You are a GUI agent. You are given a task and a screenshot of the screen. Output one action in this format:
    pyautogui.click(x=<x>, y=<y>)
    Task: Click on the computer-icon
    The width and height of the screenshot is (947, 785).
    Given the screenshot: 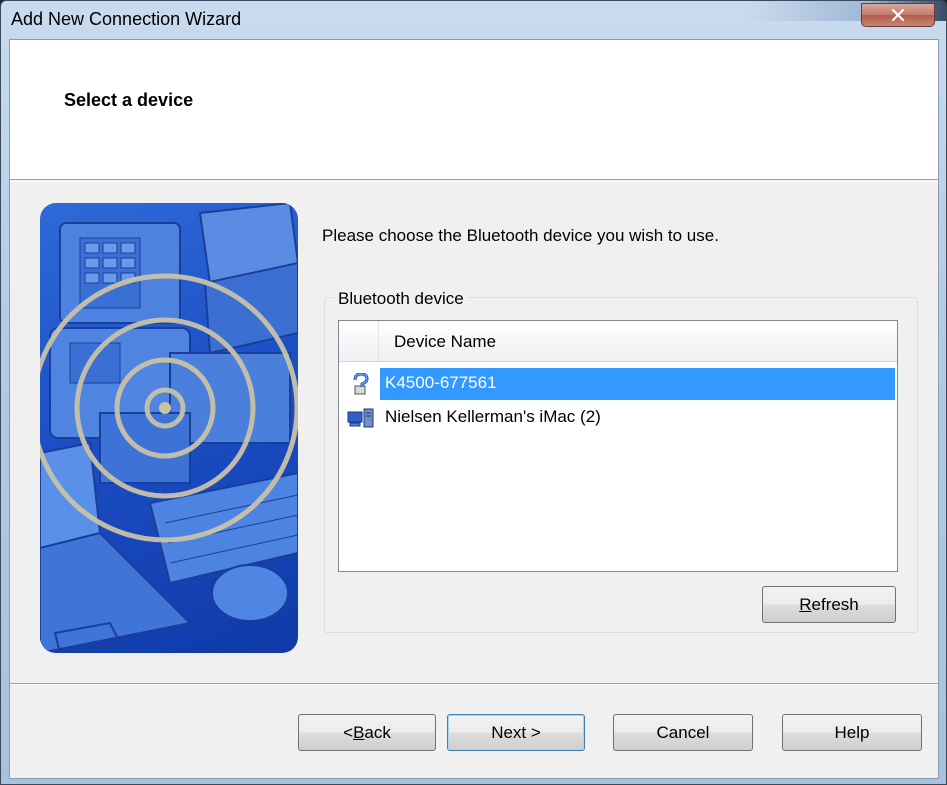 What is the action you would take?
    pyautogui.click(x=360, y=418)
    